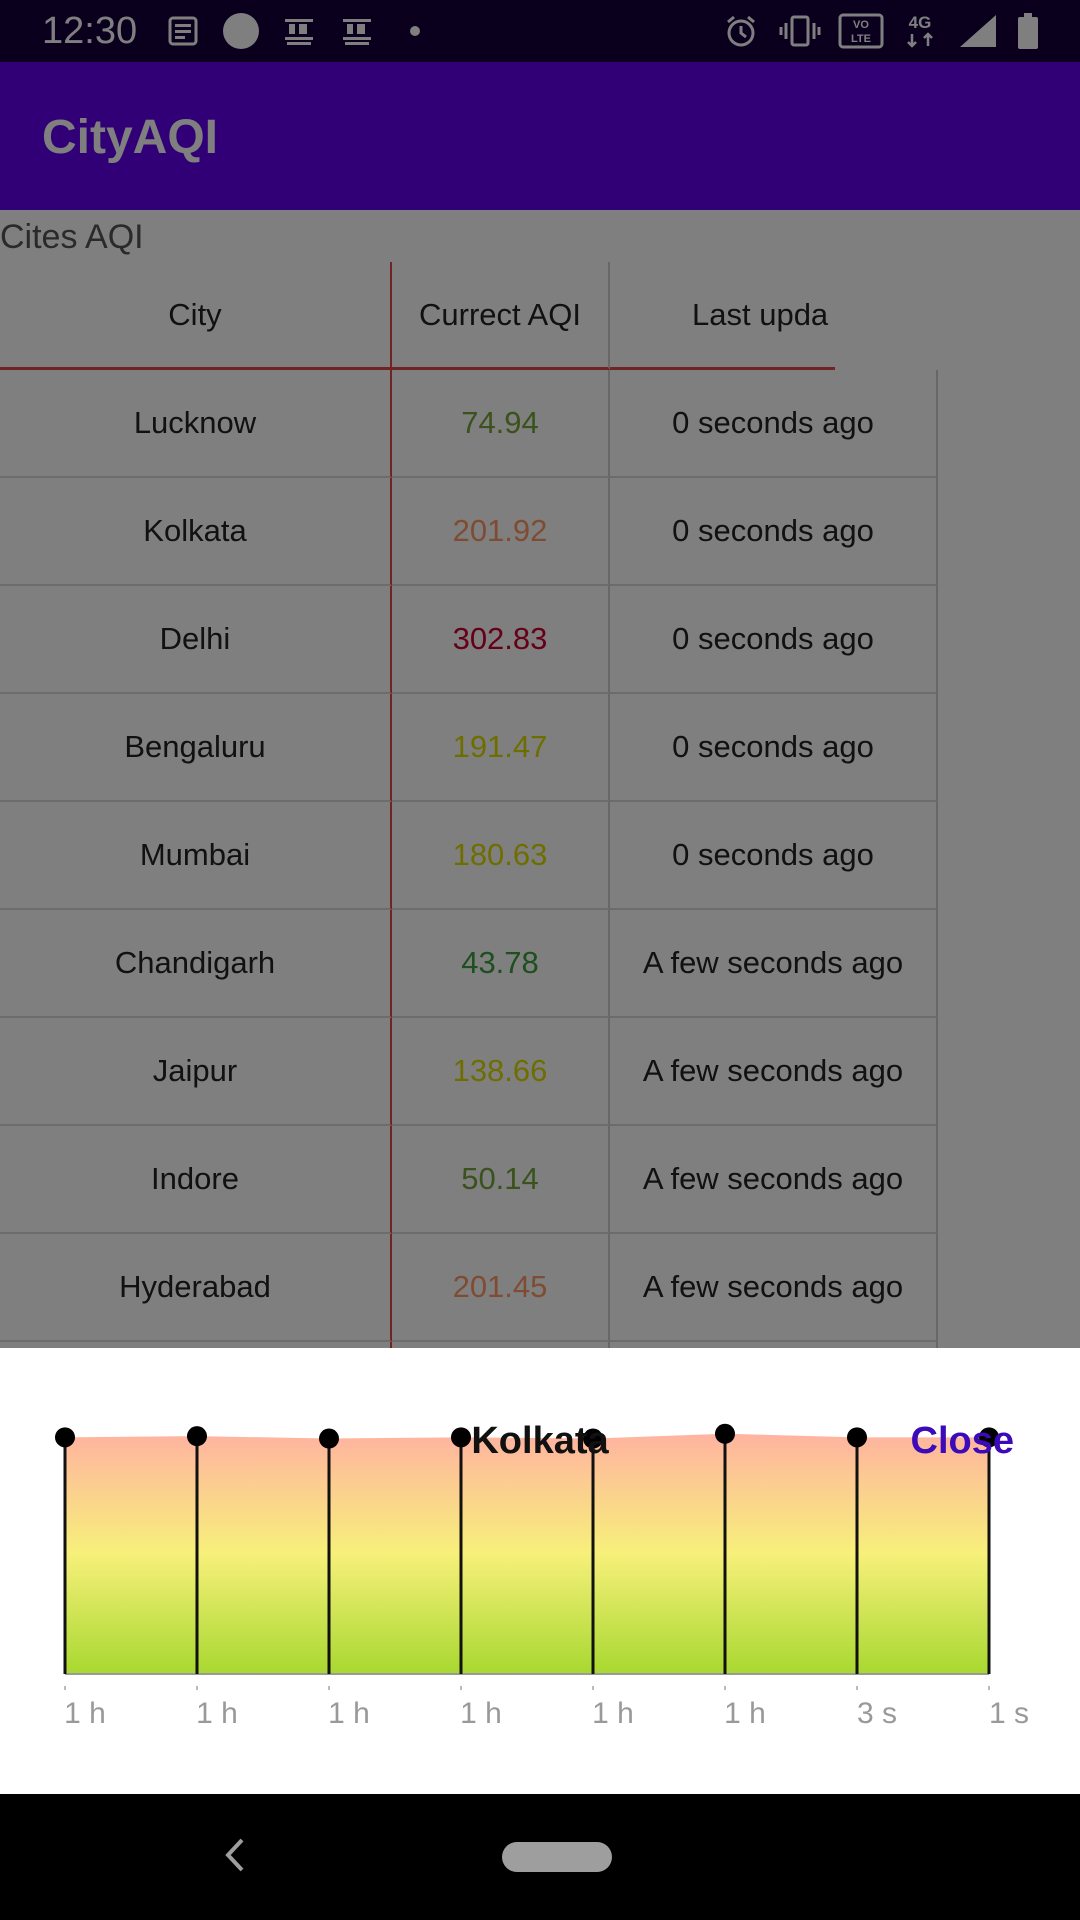  I want to click on back-icon, so click(234, 1855).